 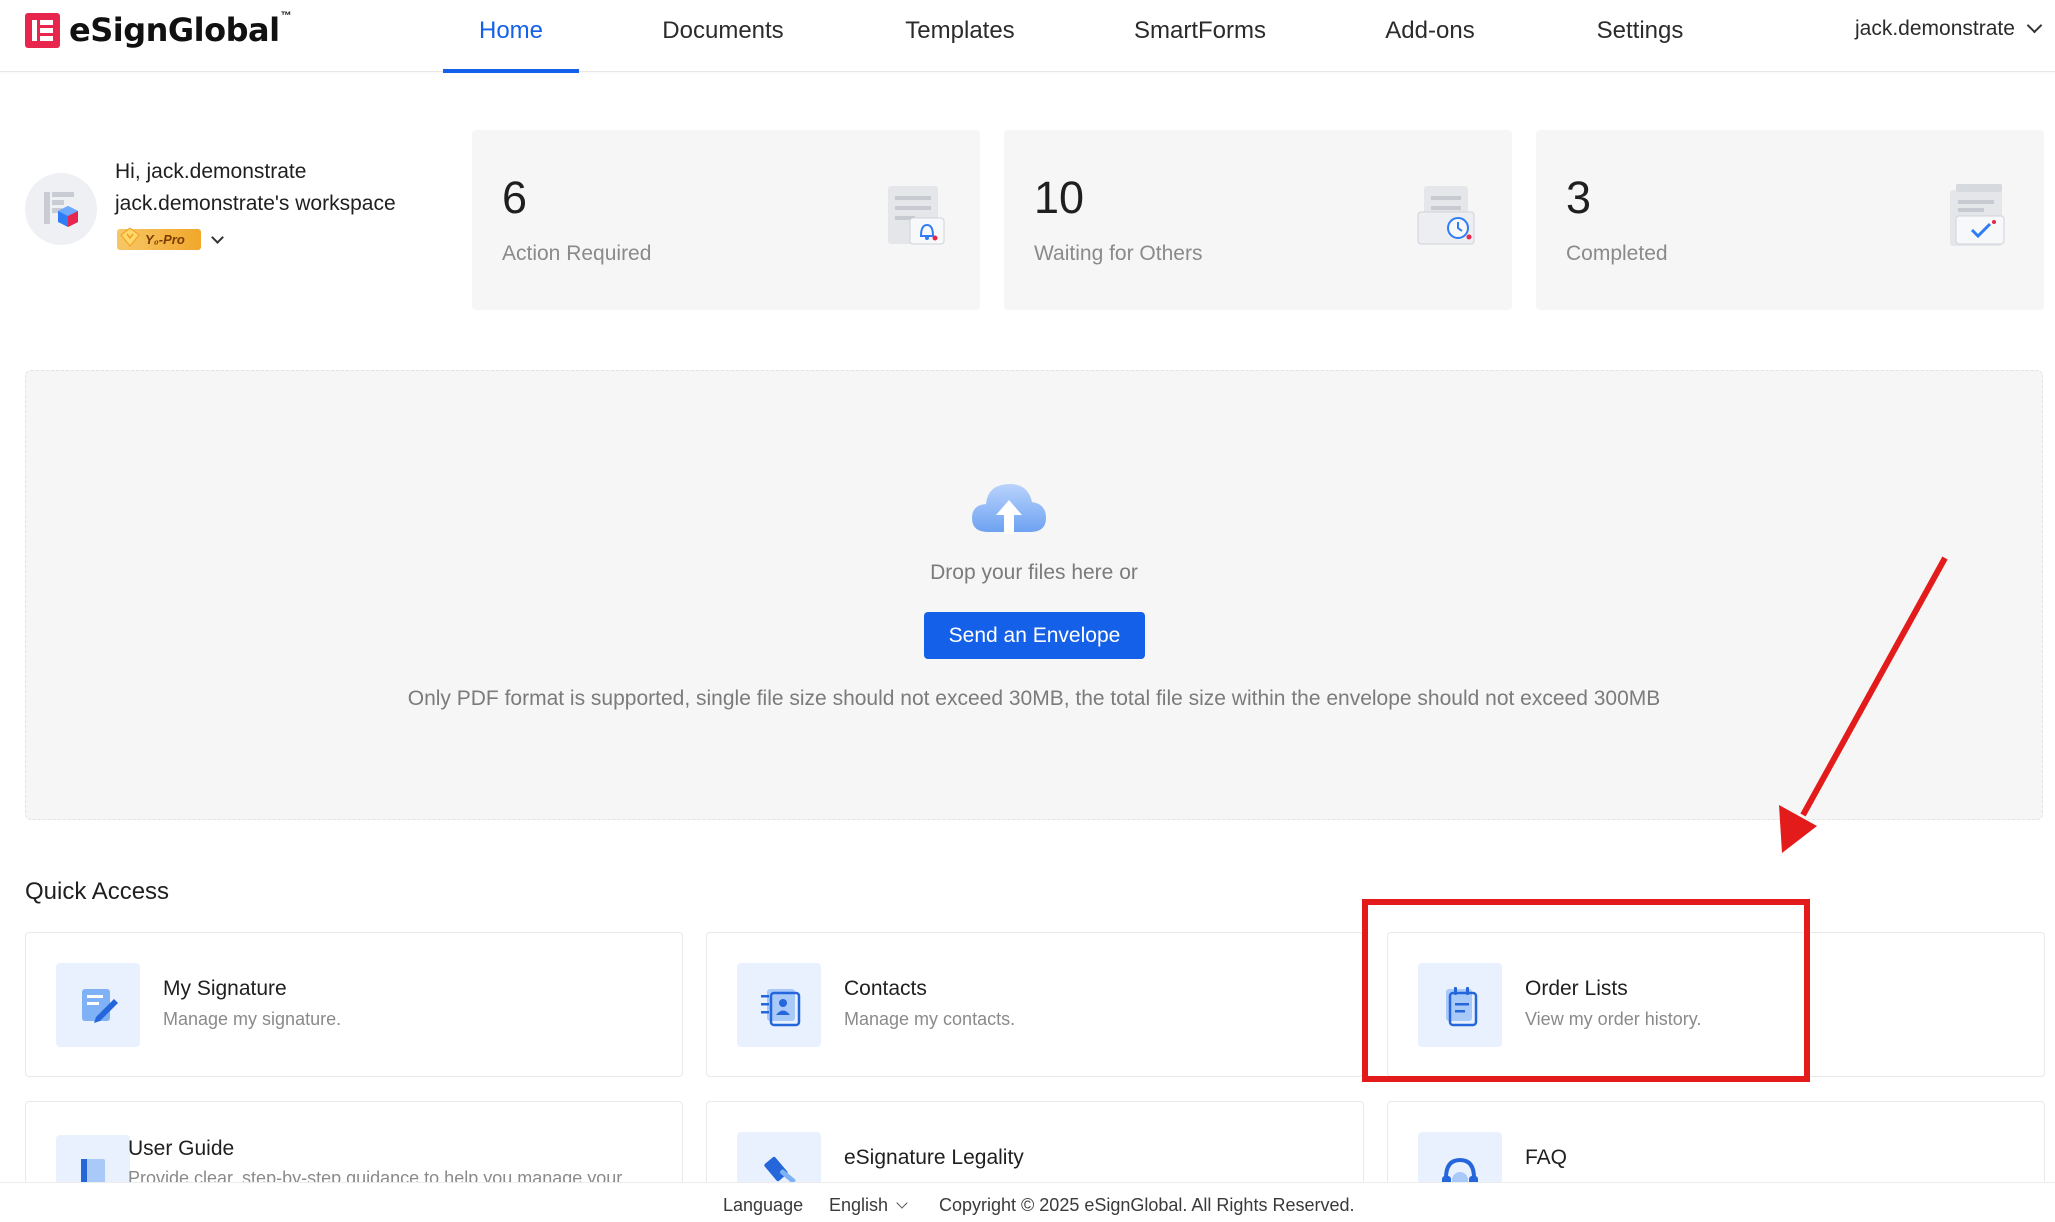 I want to click on stat-card-waiting-for-others: 10 Waiting for Others, so click(x=1258, y=220).